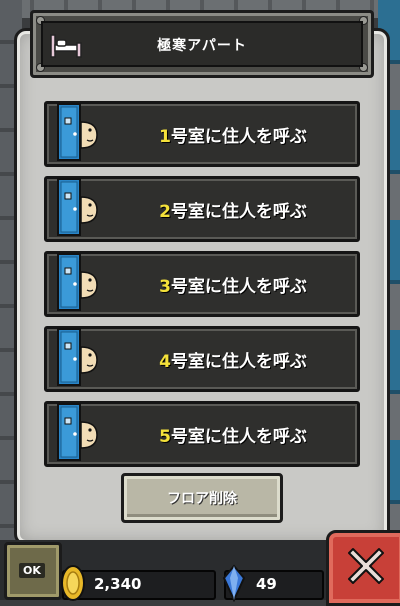  I want to click on ok-label: OK, so click(32, 570).